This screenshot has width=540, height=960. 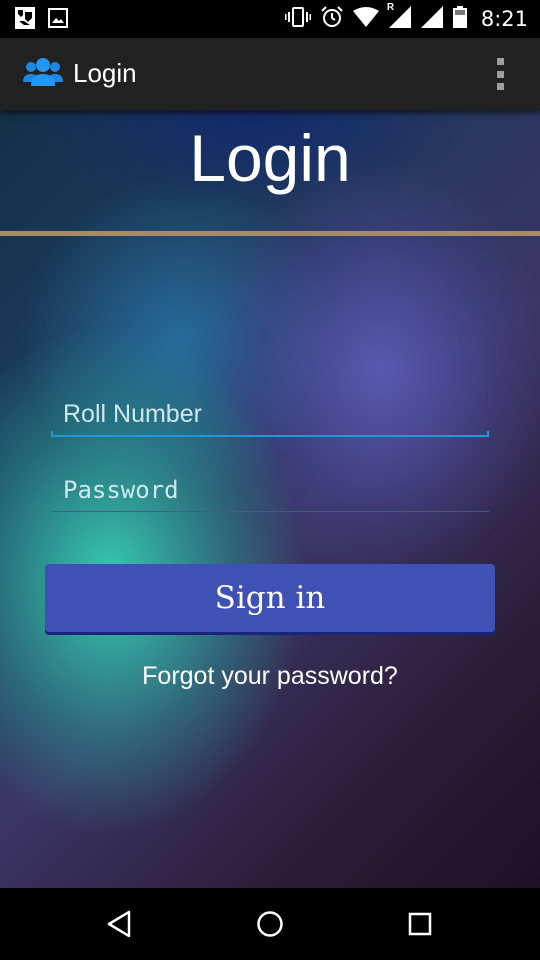 What do you see at coordinates (500, 74) in the screenshot?
I see `more-vert-icon` at bounding box center [500, 74].